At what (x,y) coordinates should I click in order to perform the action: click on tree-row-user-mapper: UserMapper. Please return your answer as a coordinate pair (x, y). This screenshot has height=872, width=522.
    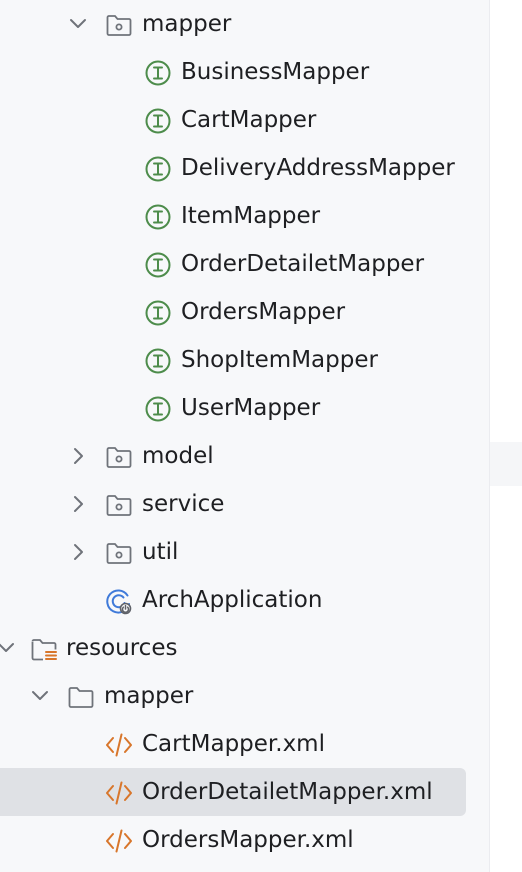
    Looking at the image, I should click on (244, 408).